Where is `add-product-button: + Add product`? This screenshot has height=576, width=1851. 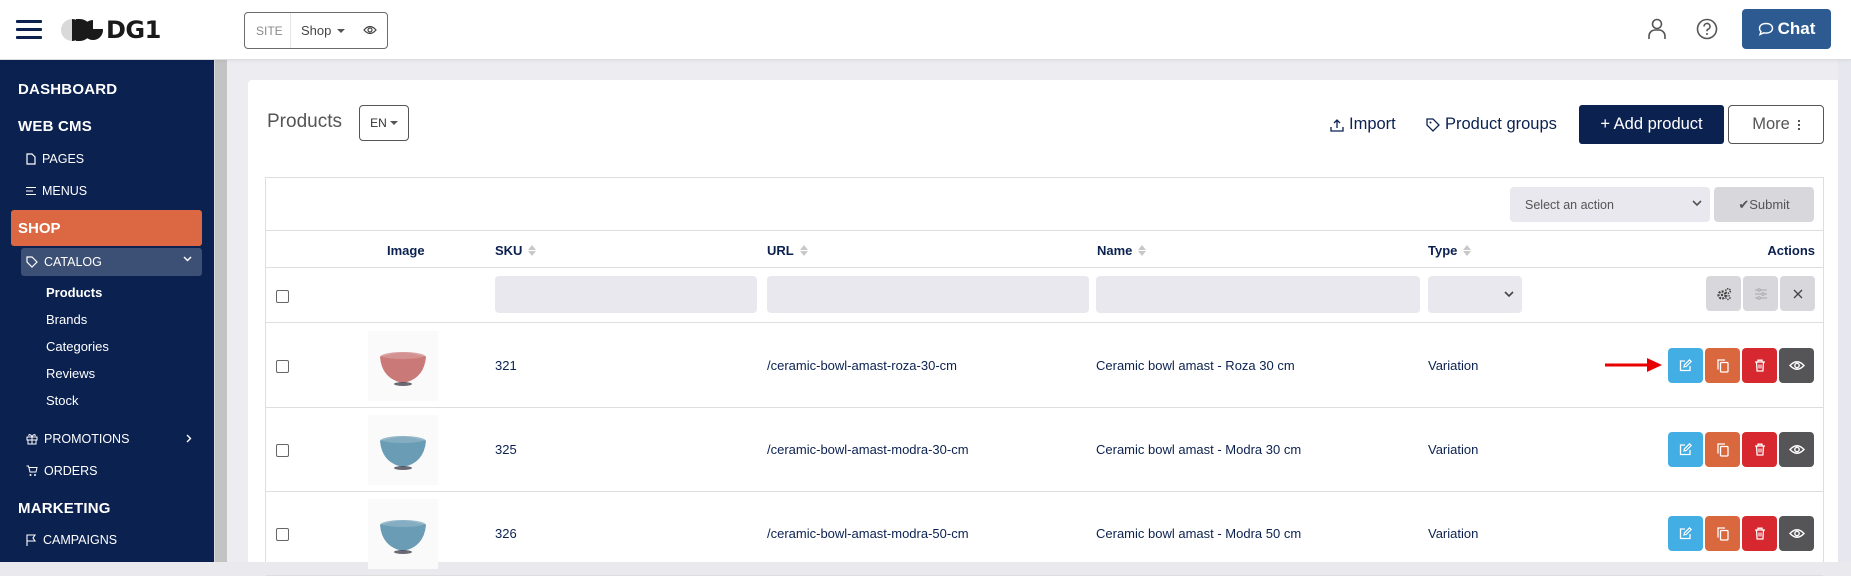 add-product-button: + Add product is located at coordinates (1651, 124).